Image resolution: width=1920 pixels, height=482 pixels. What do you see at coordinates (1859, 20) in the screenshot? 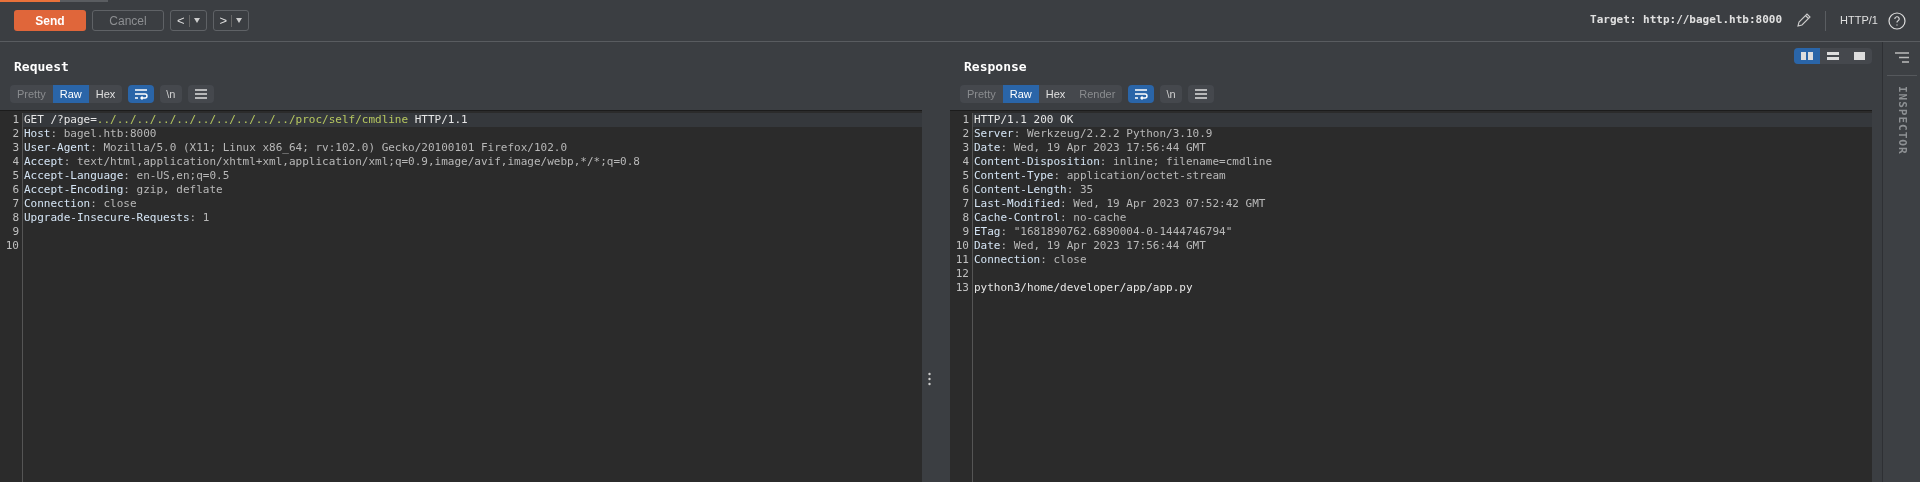
I see `protocol-label: HTTP/1` at bounding box center [1859, 20].